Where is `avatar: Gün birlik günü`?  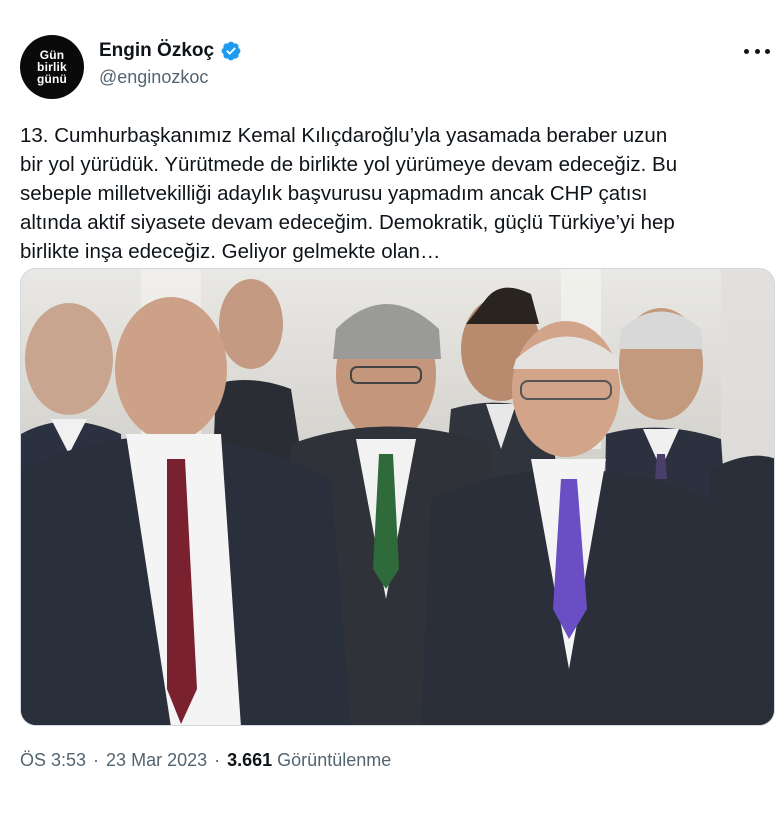 avatar: Gün birlik günü is located at coordinates (52, 67).